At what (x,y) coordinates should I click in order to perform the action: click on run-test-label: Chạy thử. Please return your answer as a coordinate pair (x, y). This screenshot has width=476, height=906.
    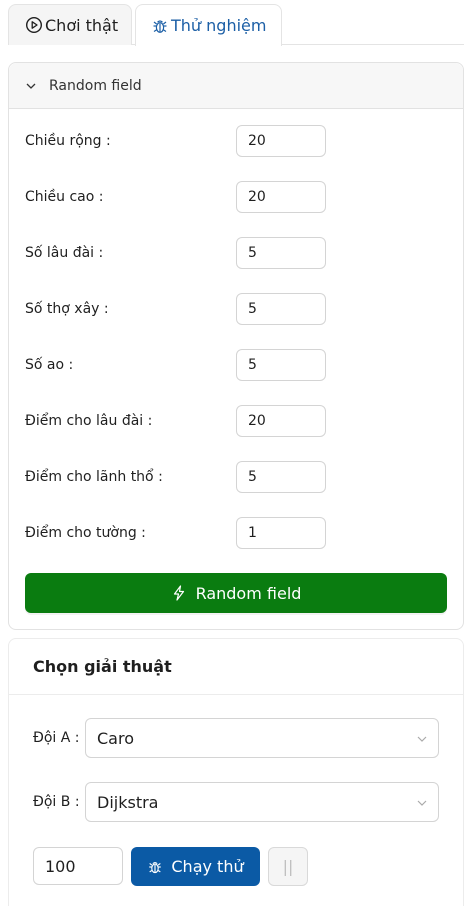
    Looking at the image, I should click on (207, 866).